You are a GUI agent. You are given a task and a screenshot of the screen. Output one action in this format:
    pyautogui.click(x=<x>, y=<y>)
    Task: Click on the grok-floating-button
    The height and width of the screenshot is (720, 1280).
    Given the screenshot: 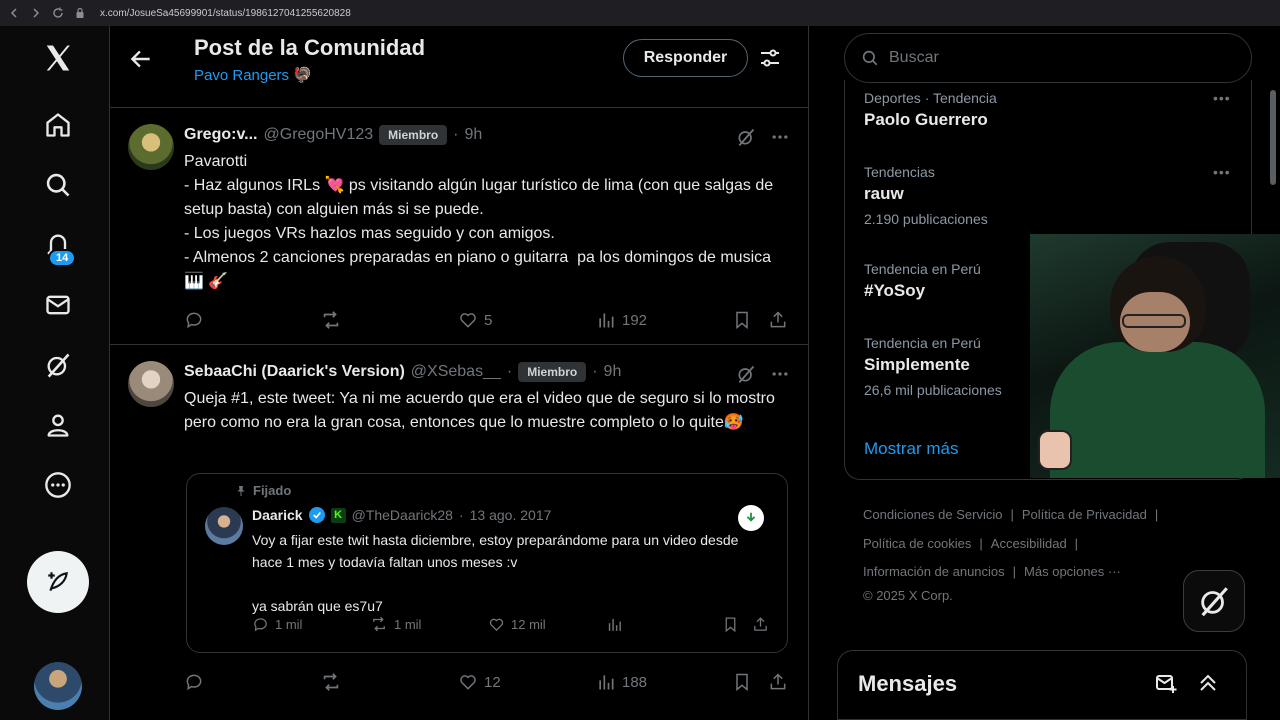 What is the action you would take?
    pyautogui.click(x=1214, y=601)
    